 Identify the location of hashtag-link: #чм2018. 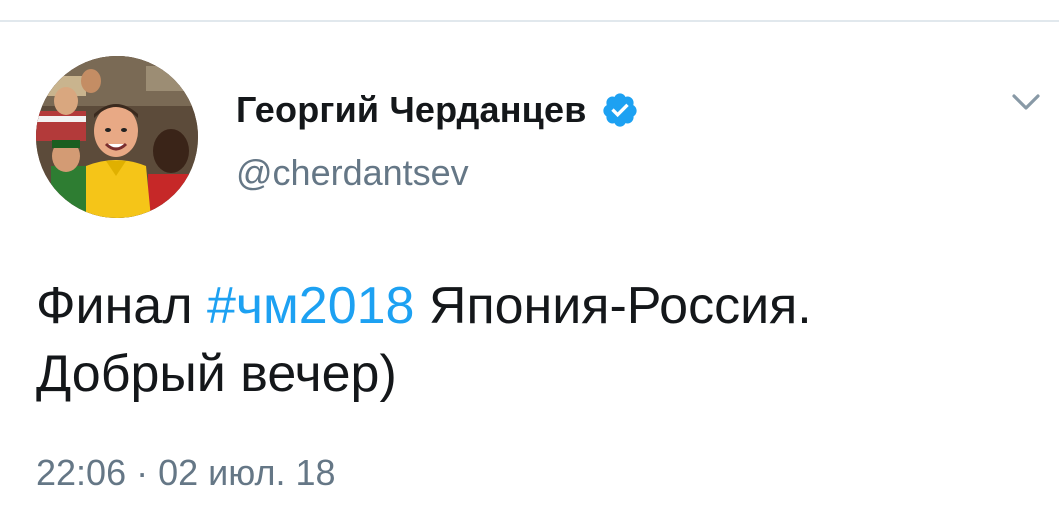
(310, 306).